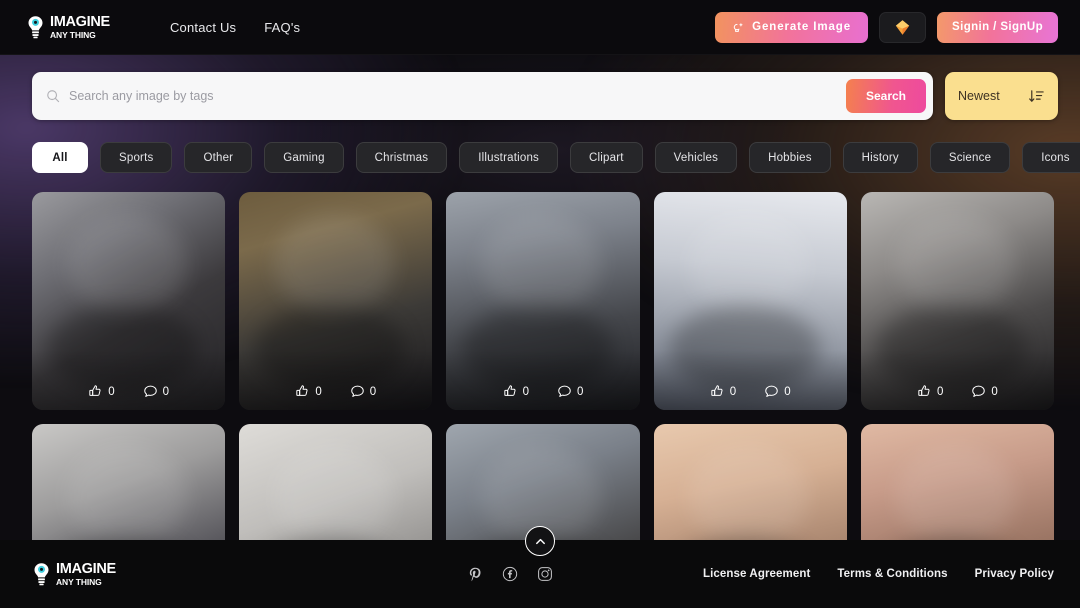 The image size is (1080, 608). I want to click on category-chip-history: History, so click(880, 157).